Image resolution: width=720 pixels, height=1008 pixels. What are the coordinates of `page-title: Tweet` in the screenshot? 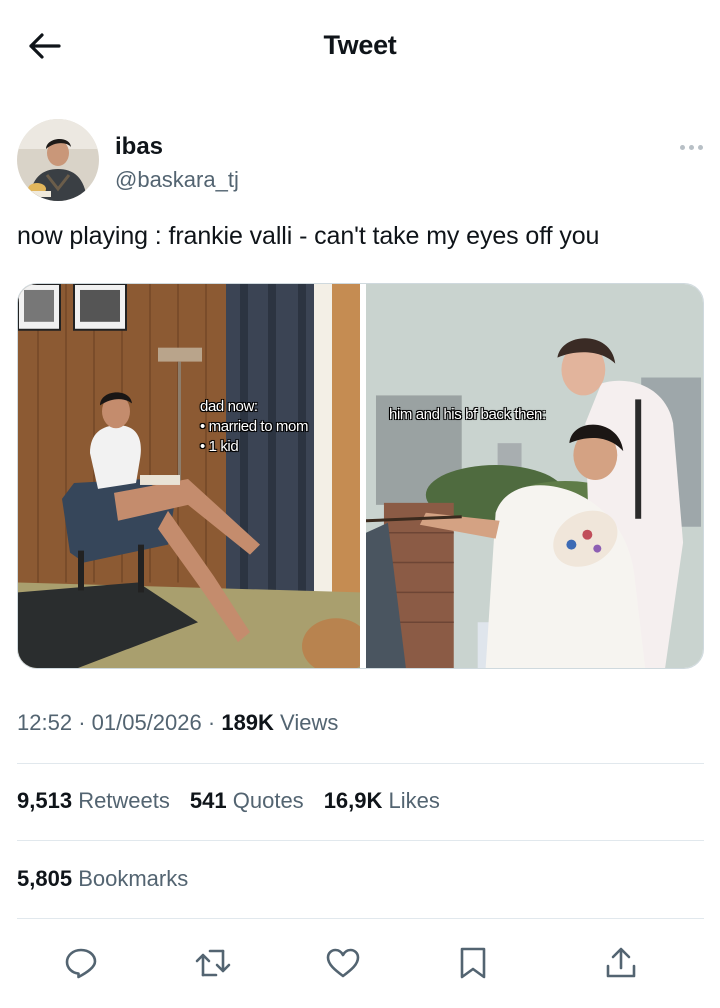 It's located at (360, 45).